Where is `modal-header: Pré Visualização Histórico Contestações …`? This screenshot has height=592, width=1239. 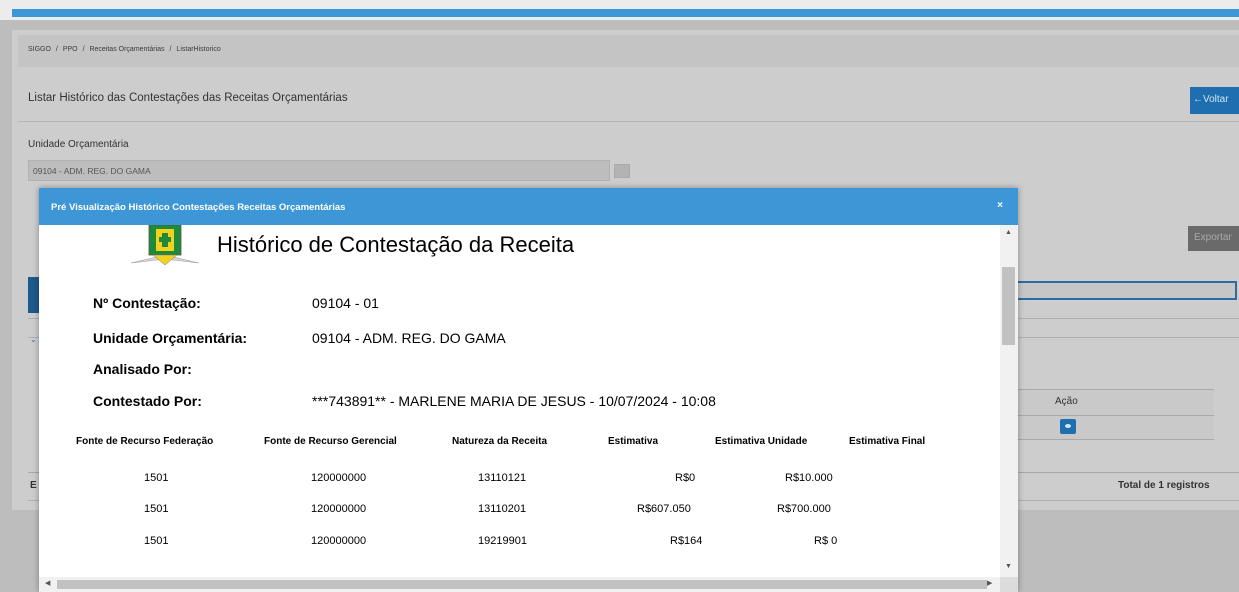
modal-header: Pré Visualização Histórico Contestações … is located at coordinates (528, 206).